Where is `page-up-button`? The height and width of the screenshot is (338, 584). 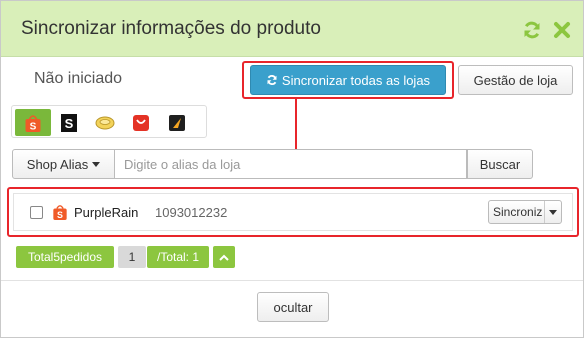
page-up-button is located at coordinates (224, 257).